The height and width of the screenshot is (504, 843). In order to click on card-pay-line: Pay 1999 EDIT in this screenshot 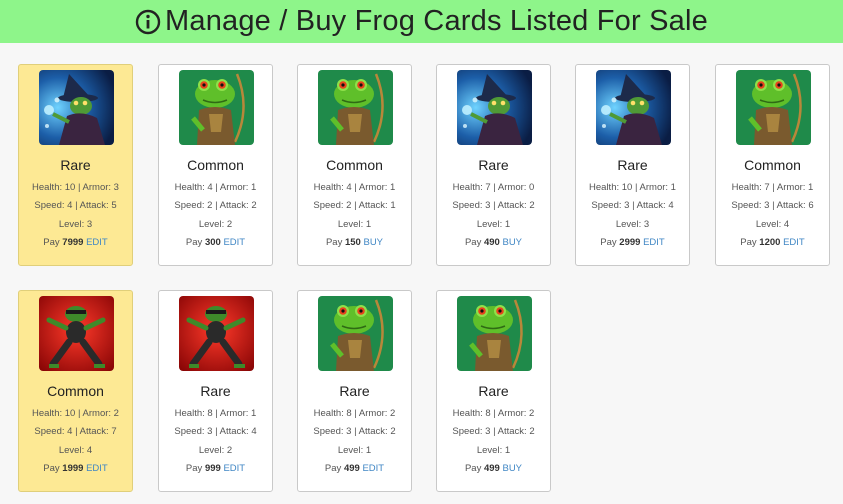, I will do `click(75, 468)`.